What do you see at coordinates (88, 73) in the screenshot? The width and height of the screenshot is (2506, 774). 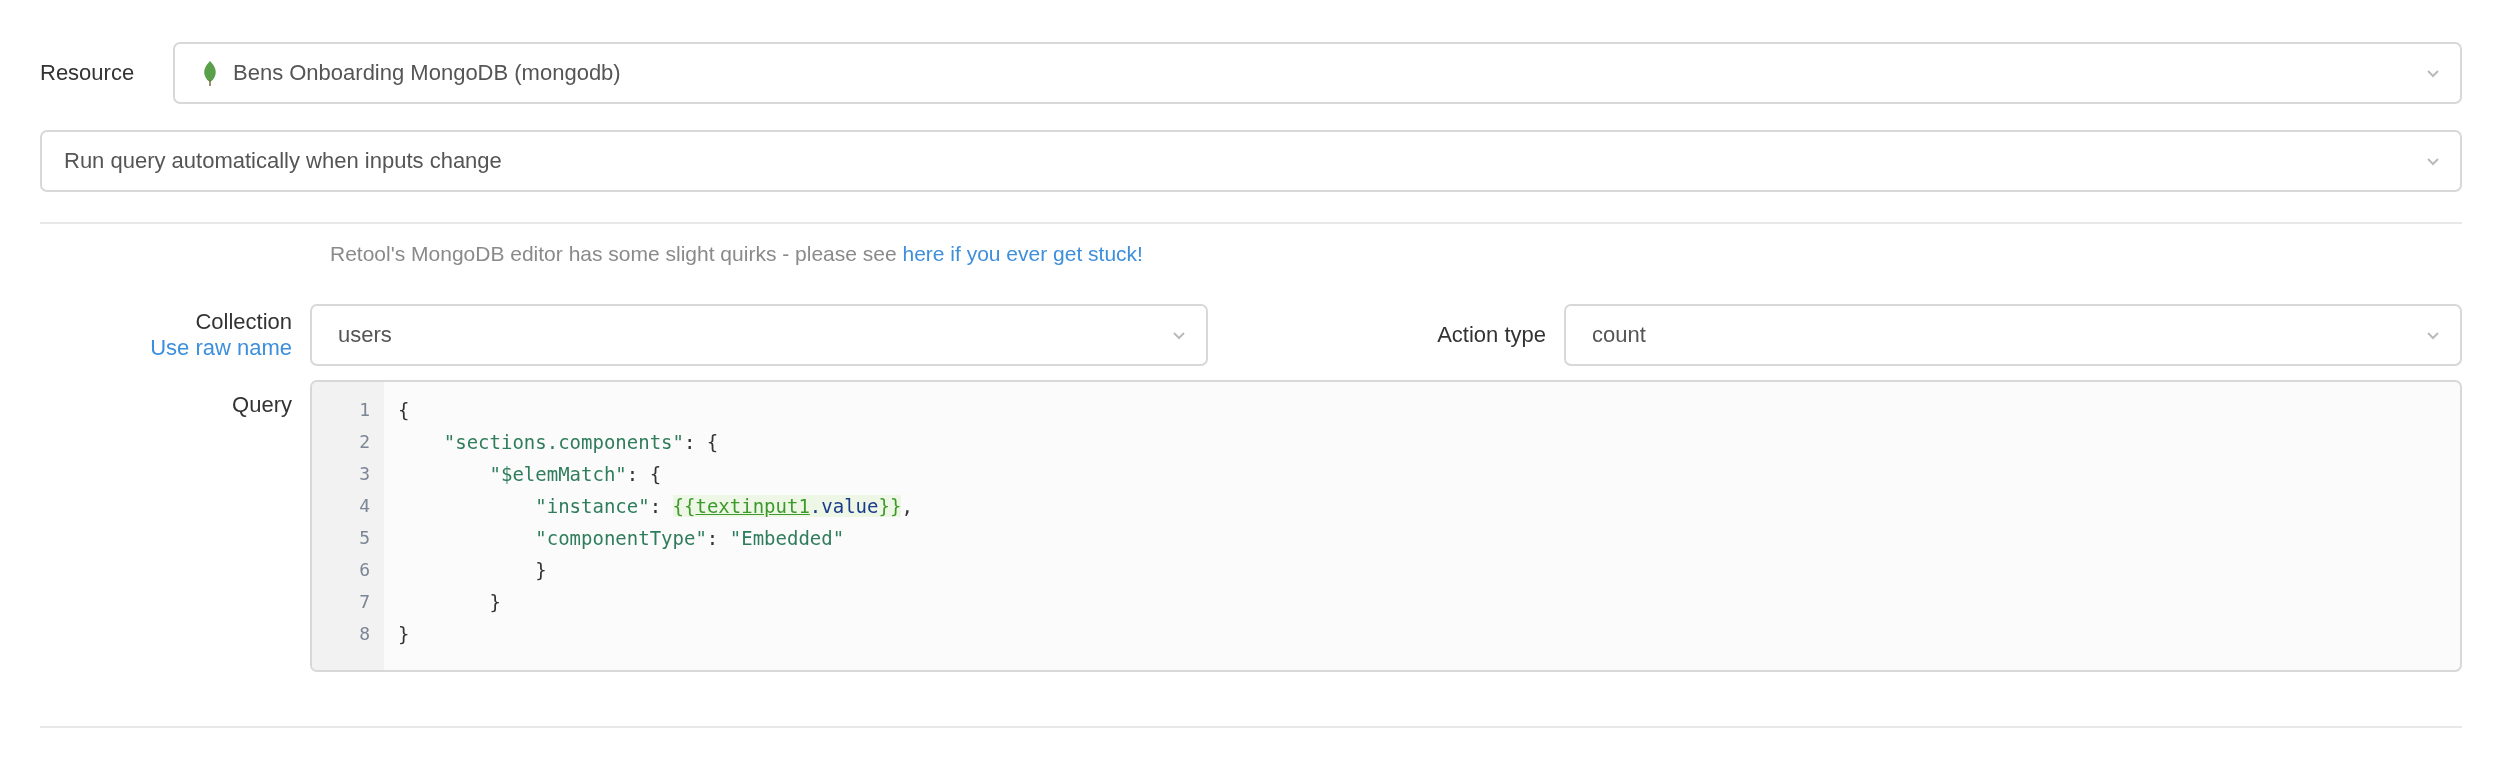 I see `resource-label: Resource` at bounding box center [88, 73].